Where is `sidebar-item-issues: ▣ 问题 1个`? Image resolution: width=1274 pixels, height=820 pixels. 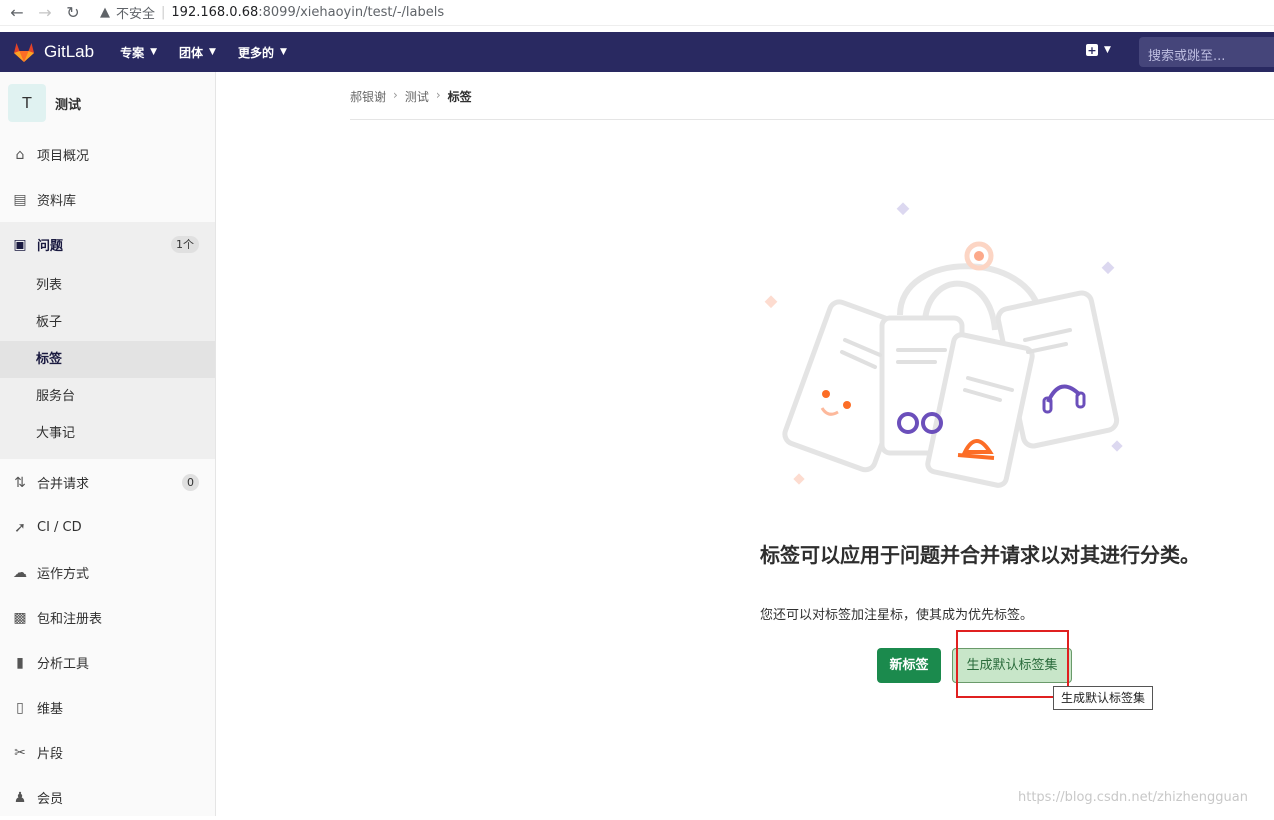
sidebar-item-issues: ▣ 问题 1个 is located at coordinates (107, 244).